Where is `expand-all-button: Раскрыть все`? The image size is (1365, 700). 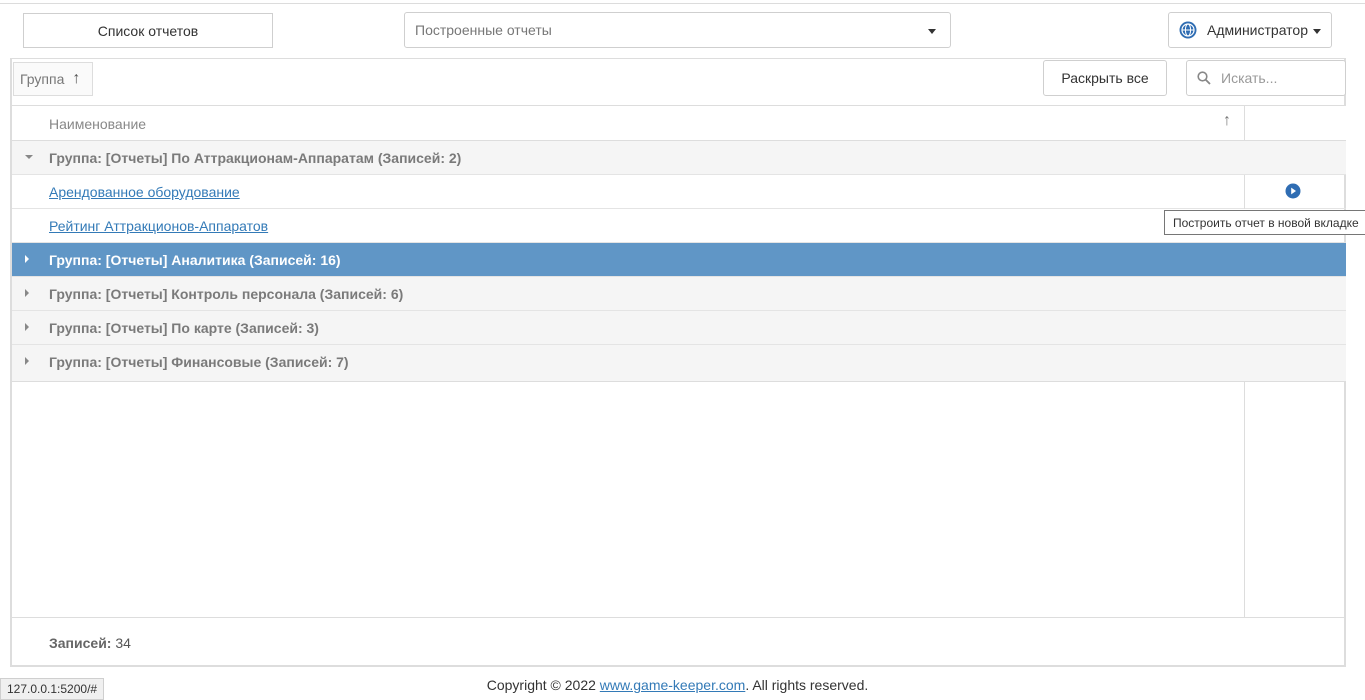
expand-all-button: Раскрыть все is located at coordinates (1105, 78).